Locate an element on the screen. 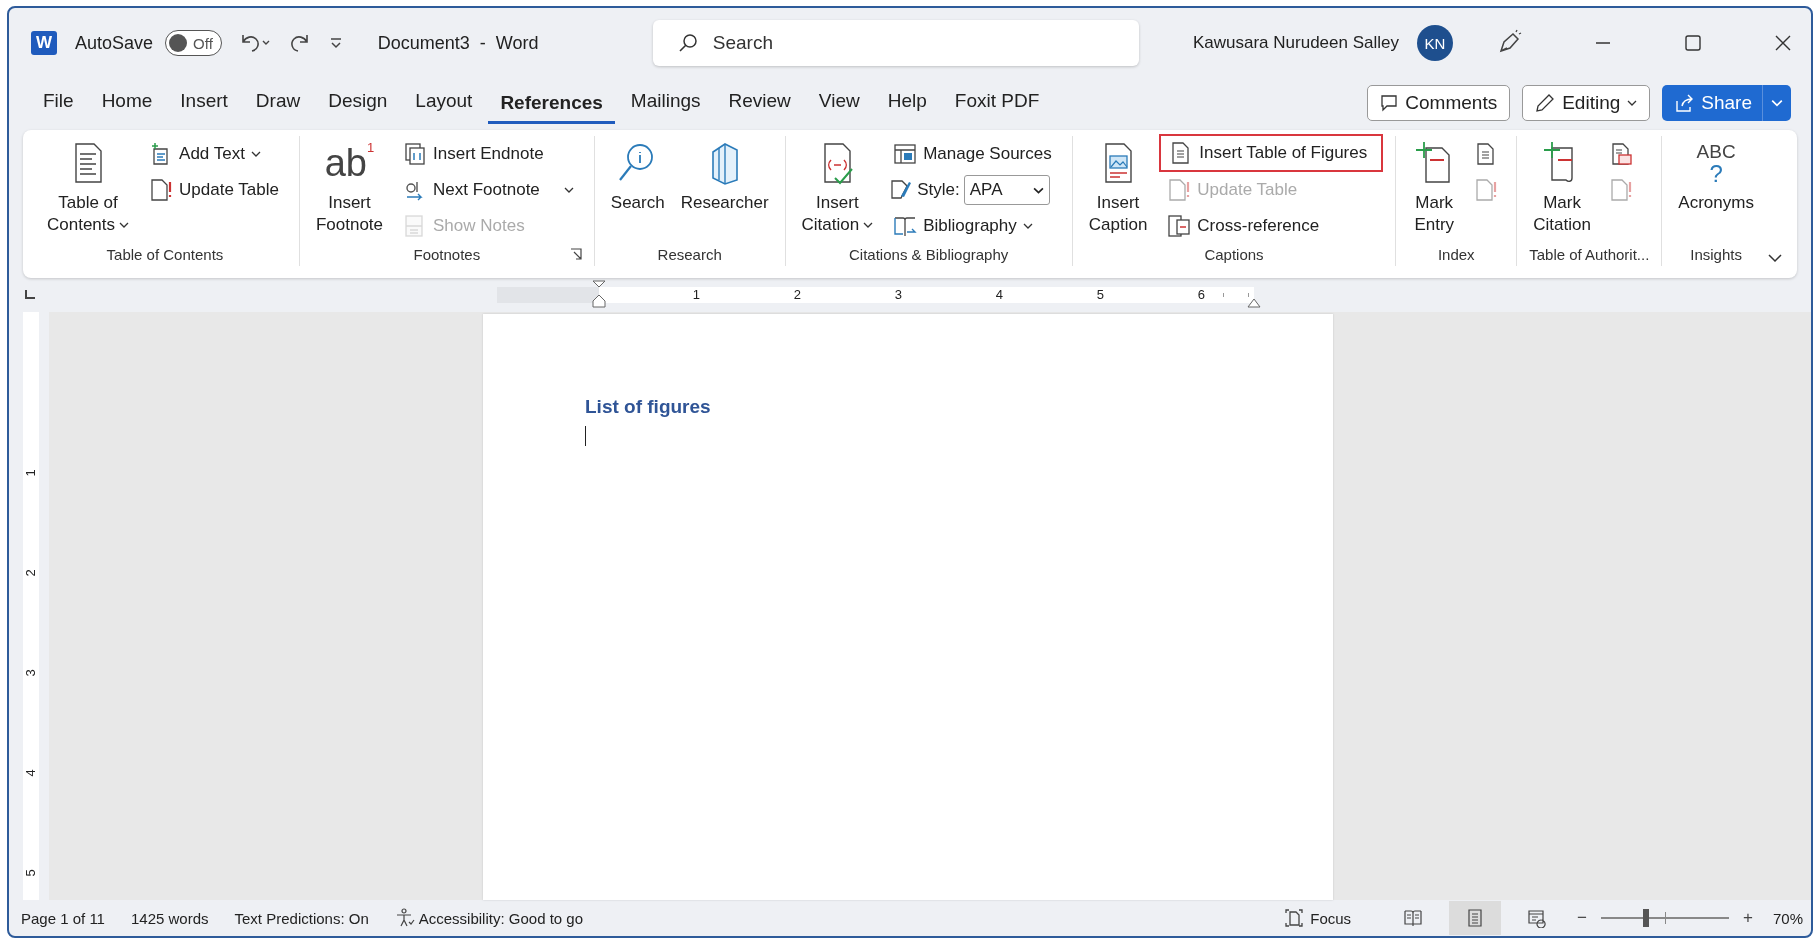  ribbon-button: Table of Contents is located at coordinates (88, 189).